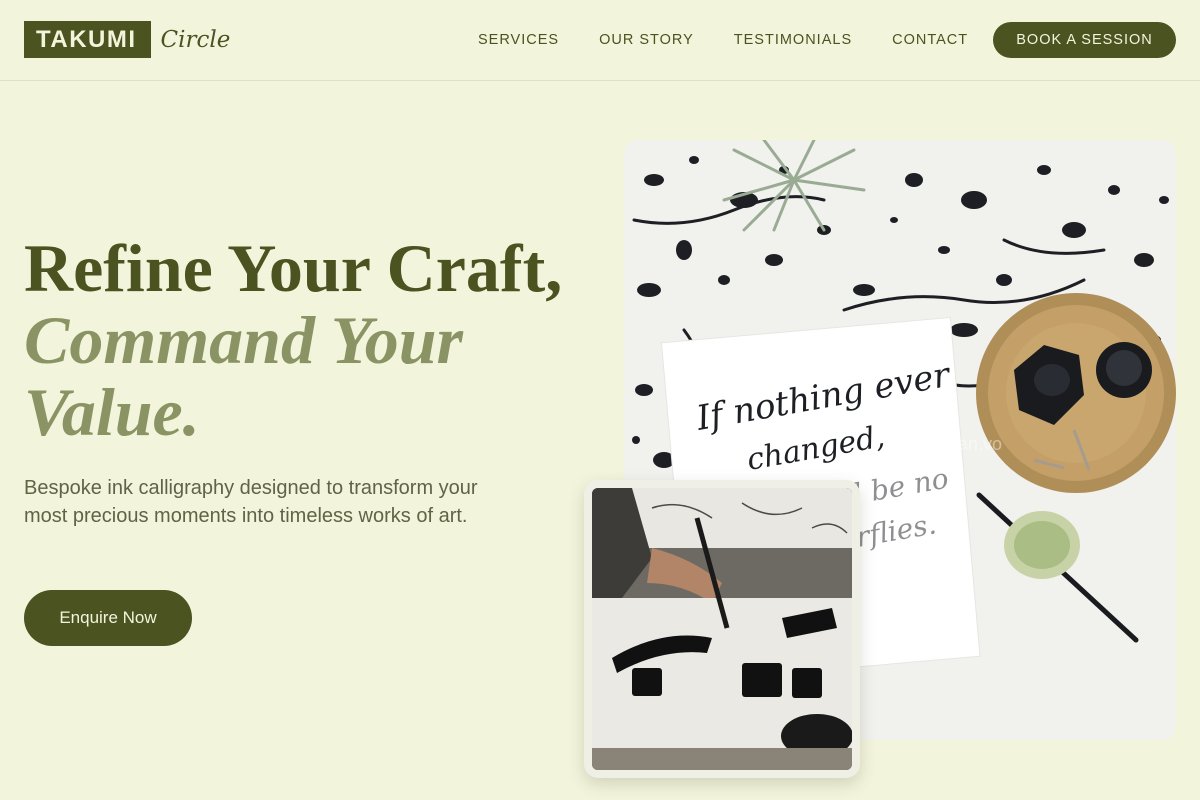 The height and width of the screenshot is (800, 1200). I want to click on nav-our-story: OUR STORY, so click(646, 40).